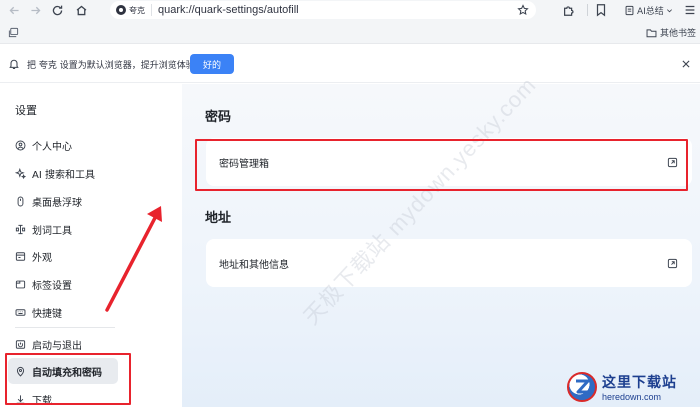 Image resolution: width=700 pixels, height=407 pixels. I want to click on home-icon, so click(81, 10).